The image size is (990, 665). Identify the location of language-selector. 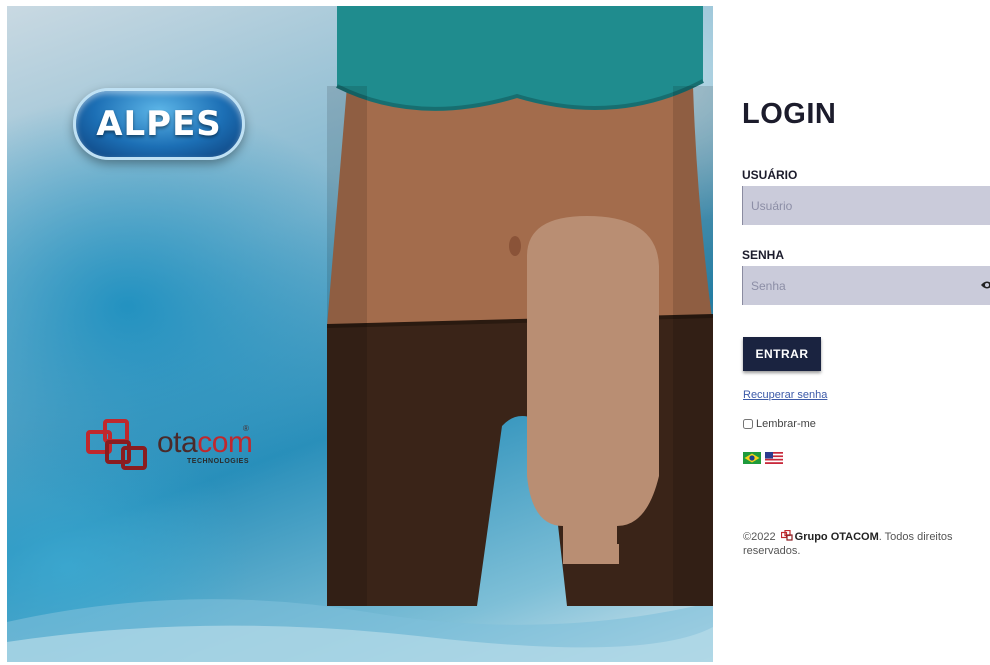
(763, 458).